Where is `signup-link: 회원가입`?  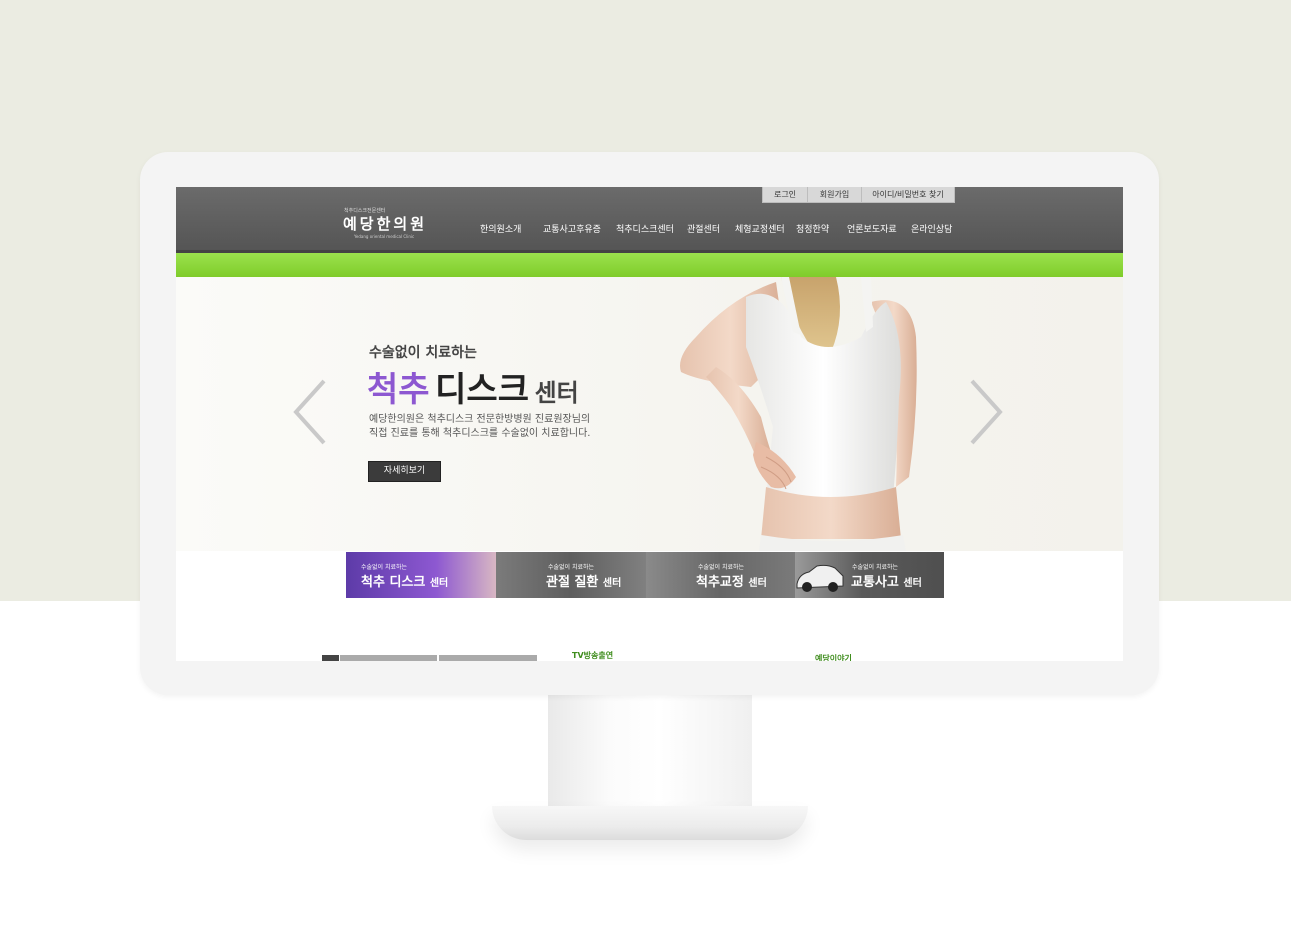
signup-link: 회원가입 is located at coordinates (834, 195).